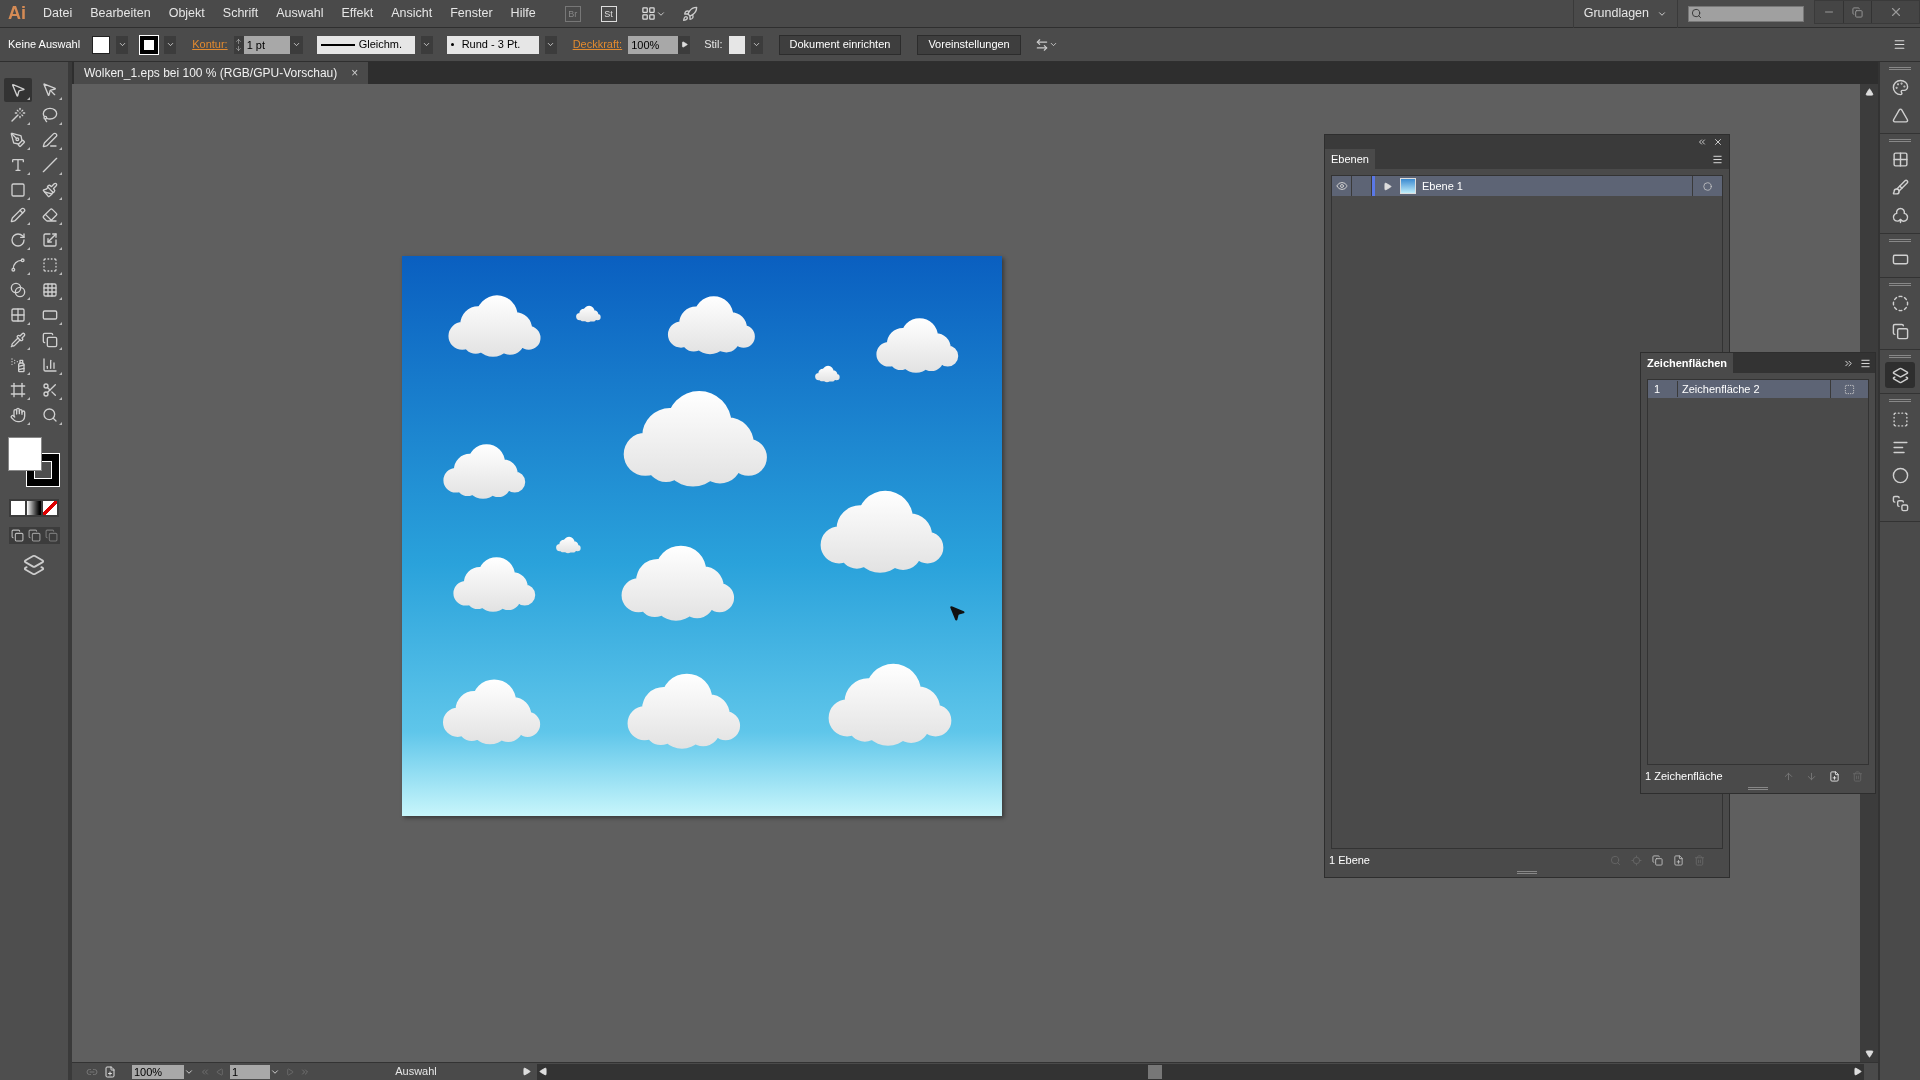 The height and width of the screenshot is (1080, 1920). Describe the element at coordinates (25, 454) in the screenshot. I see `fill-color-swatch` at that location.